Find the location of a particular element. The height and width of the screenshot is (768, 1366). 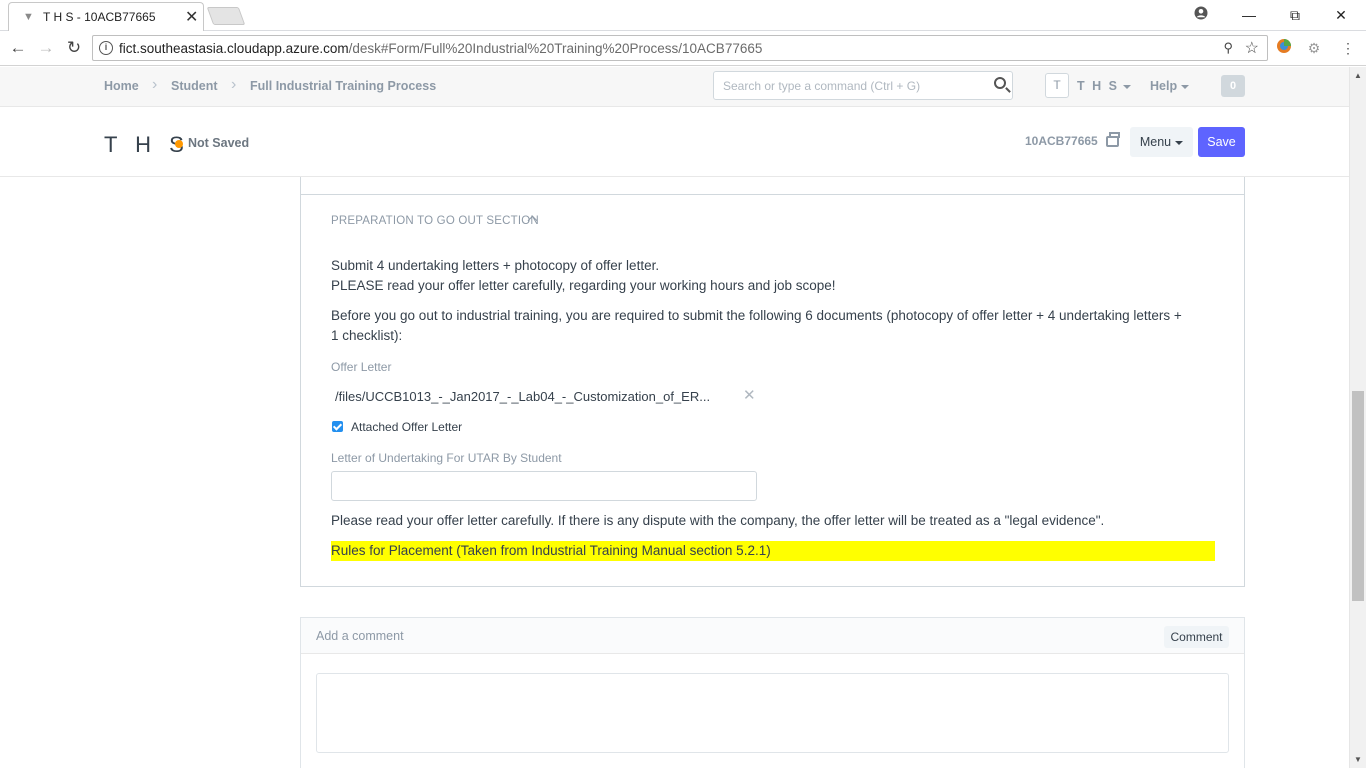

comment-box: Add a comment Comment is located at coordinates (772, 692).